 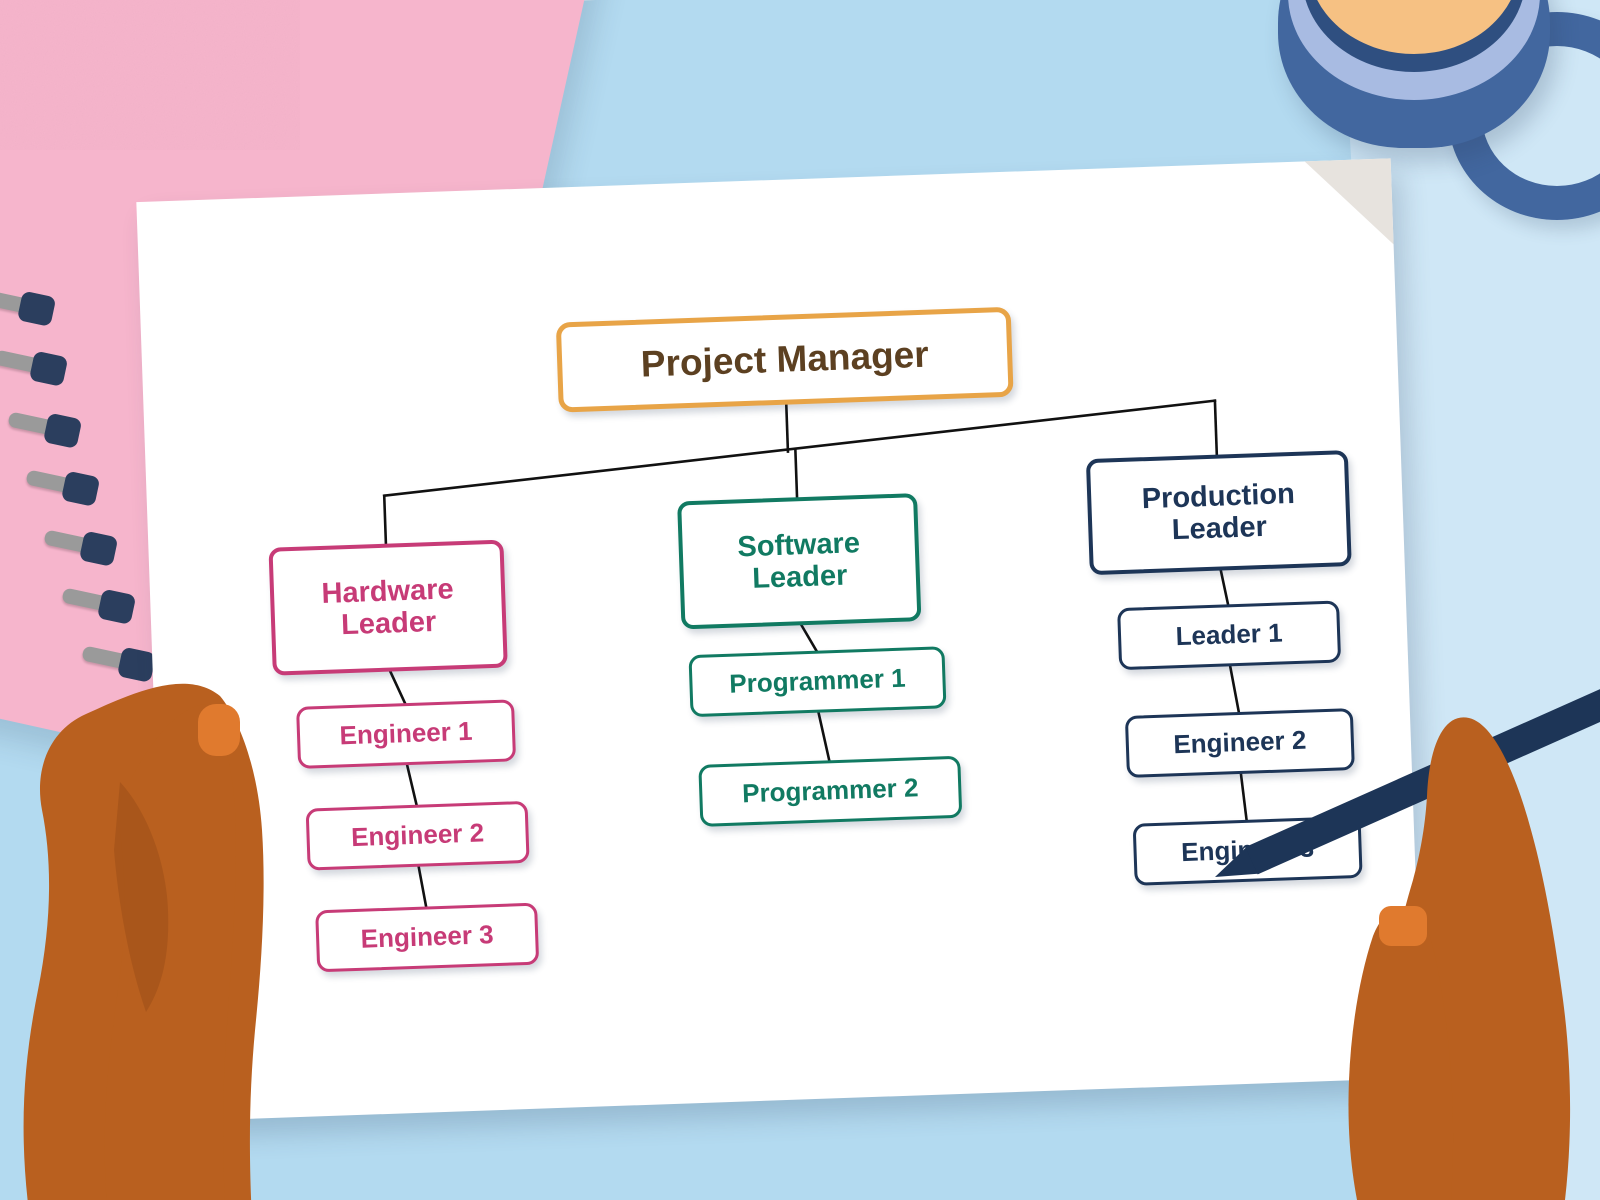 I want to click on org-node-pm: Project Manager, so click(x=784, y=359).